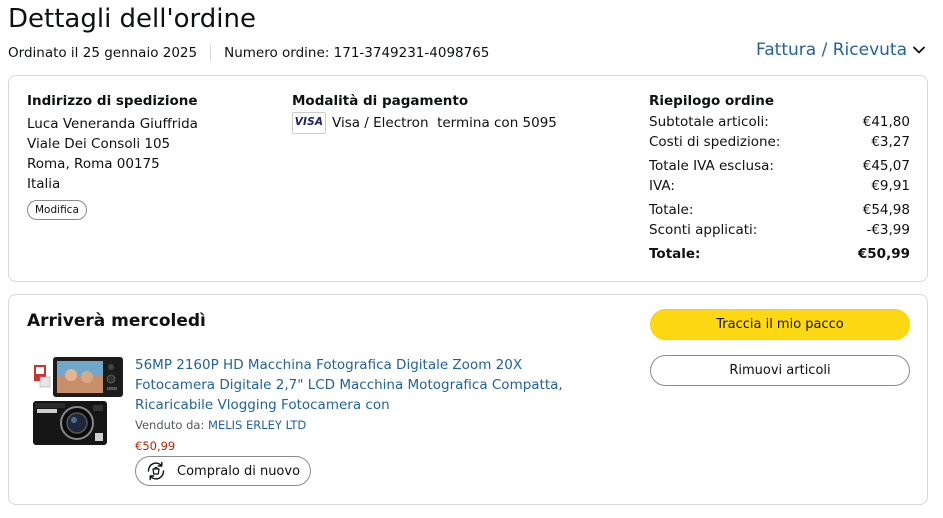 The width and height of the screenshot is (943, 518). Describe the element at coordinates (890, 142) in the screenshot. I see `summary-value: €3,27` at that location.